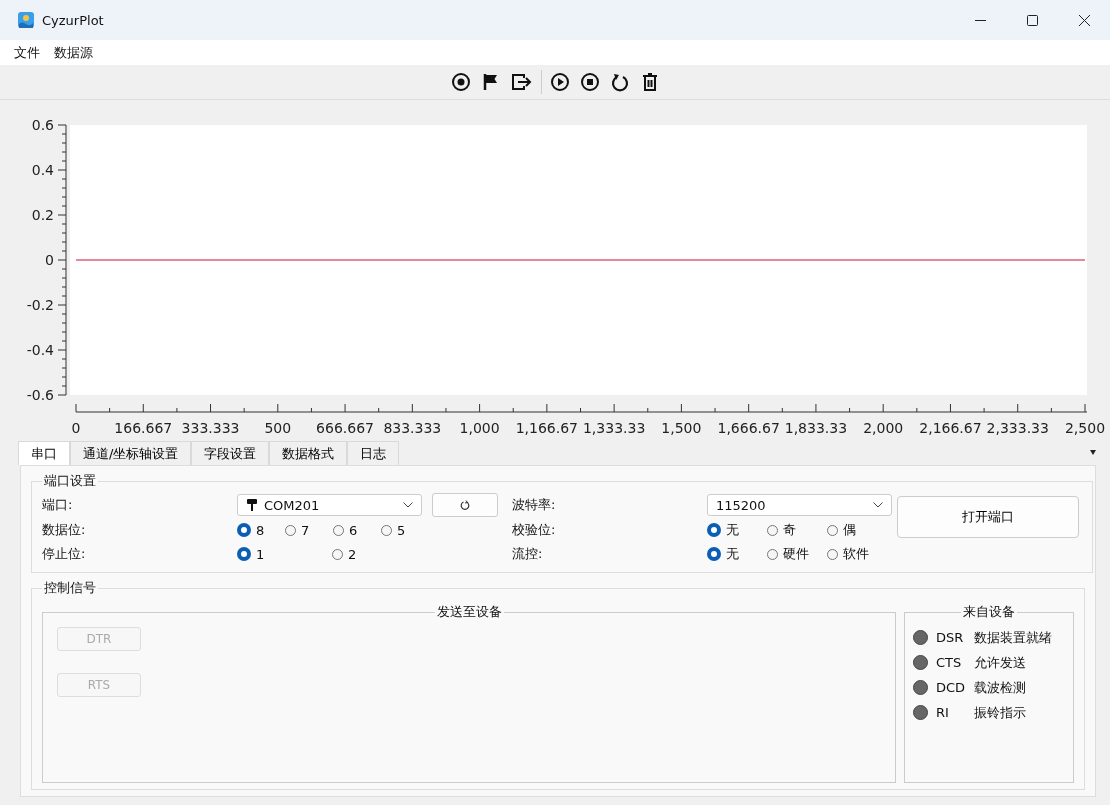  Describe the element at coordinates (1084, 20) in the screenshot. I see `close-icon` at that location.